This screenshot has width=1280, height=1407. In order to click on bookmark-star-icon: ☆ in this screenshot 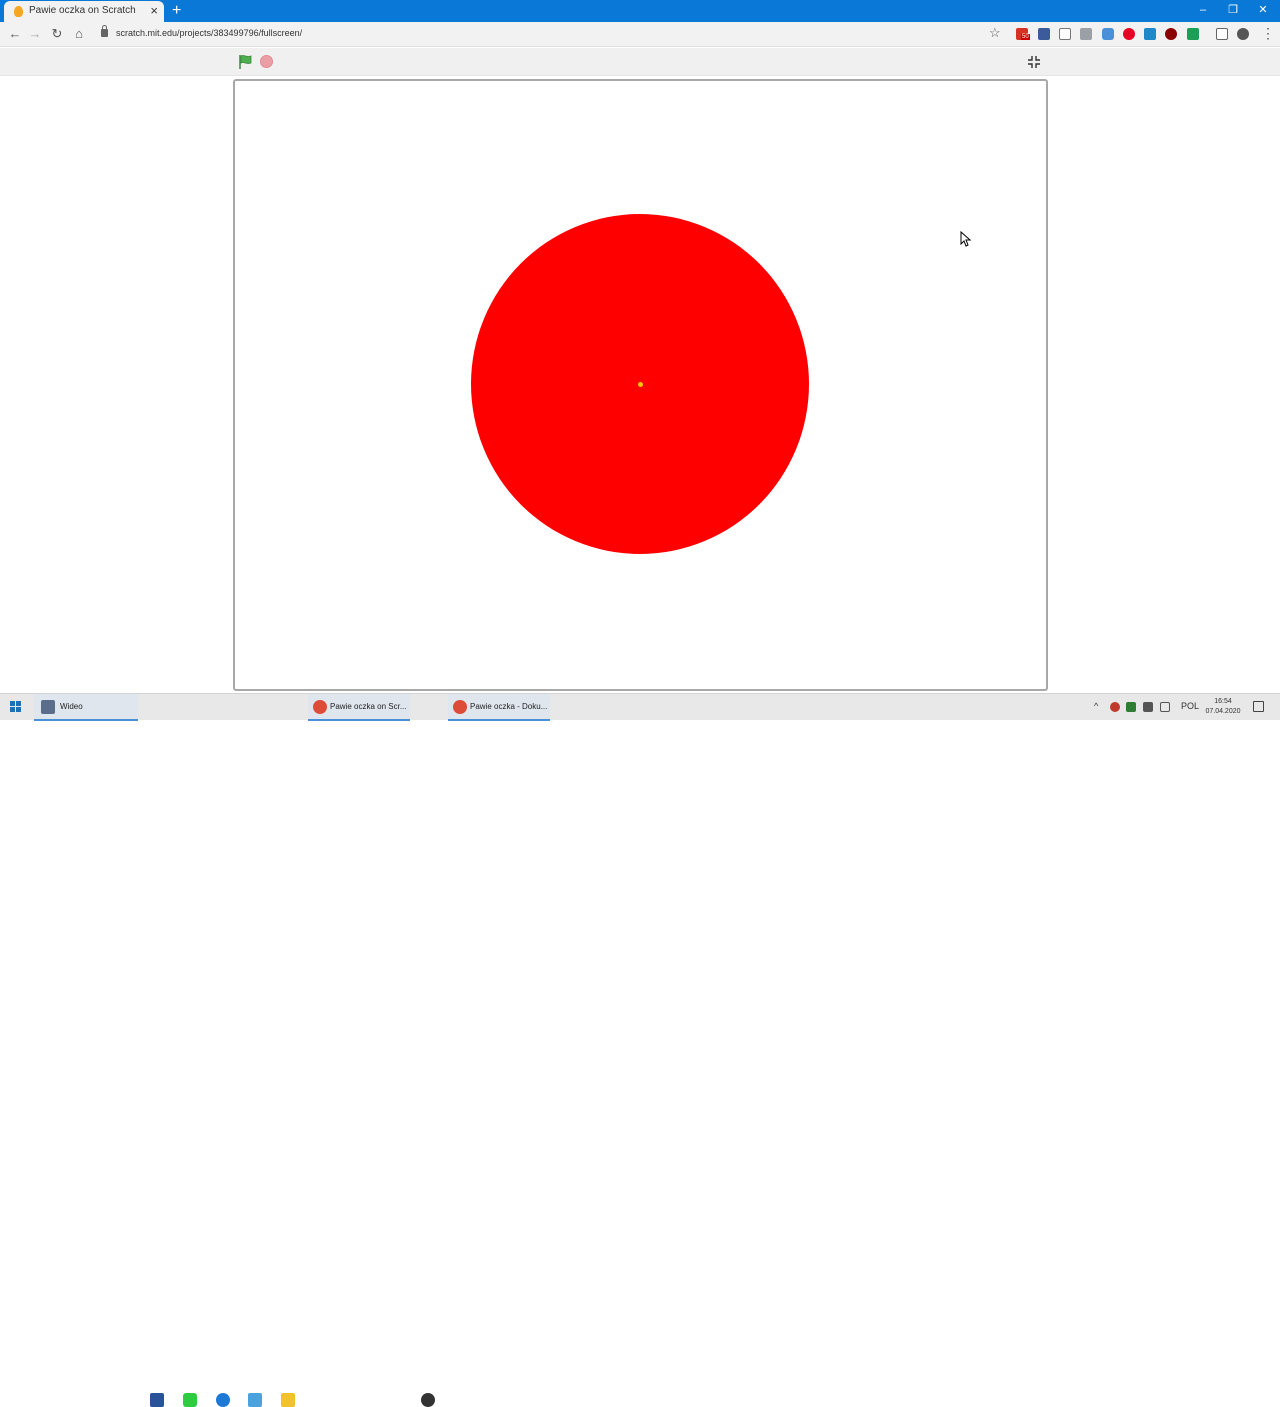, I will do `click(995, 33)`.